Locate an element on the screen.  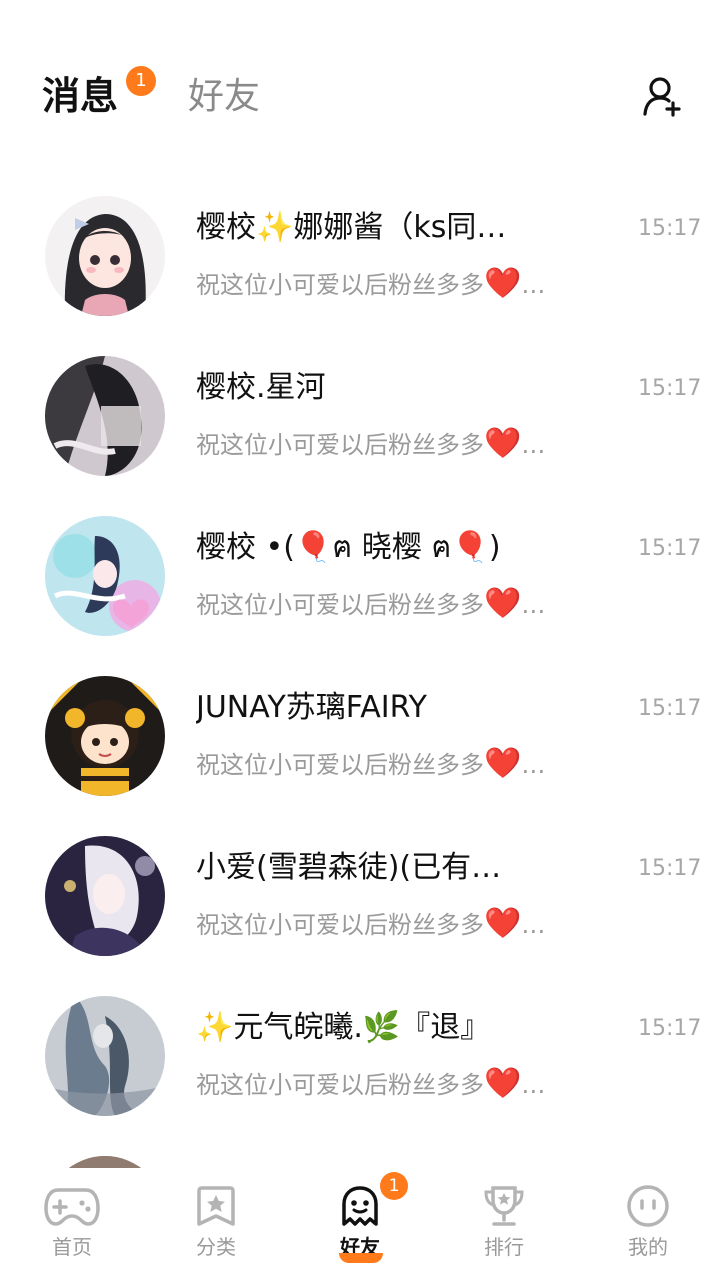
tab-messages-badge: 1 is located at coordinates (141, 81).